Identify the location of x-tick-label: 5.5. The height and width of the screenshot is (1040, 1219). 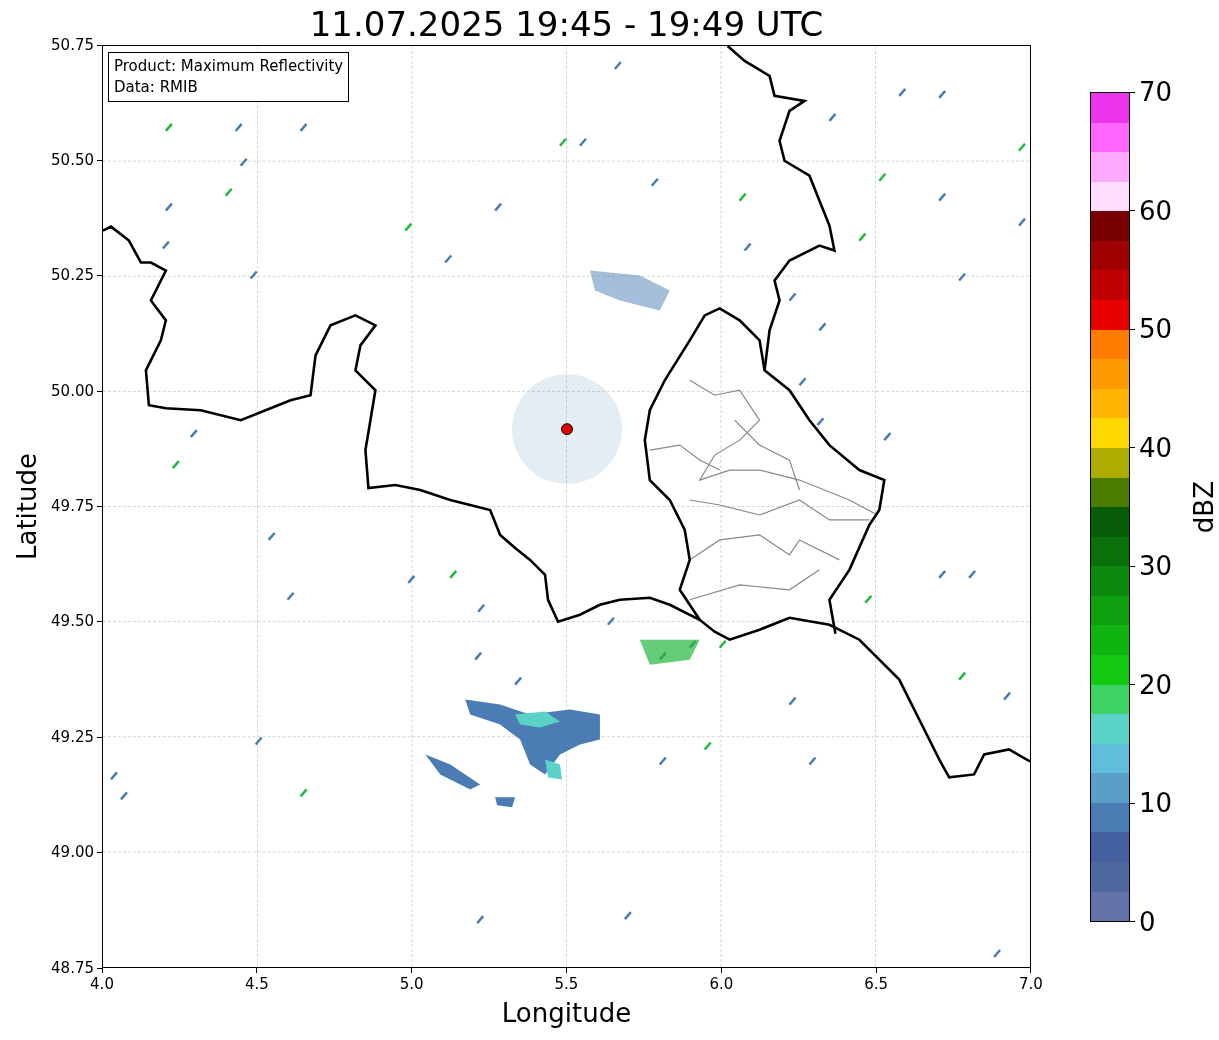
(566, 984).